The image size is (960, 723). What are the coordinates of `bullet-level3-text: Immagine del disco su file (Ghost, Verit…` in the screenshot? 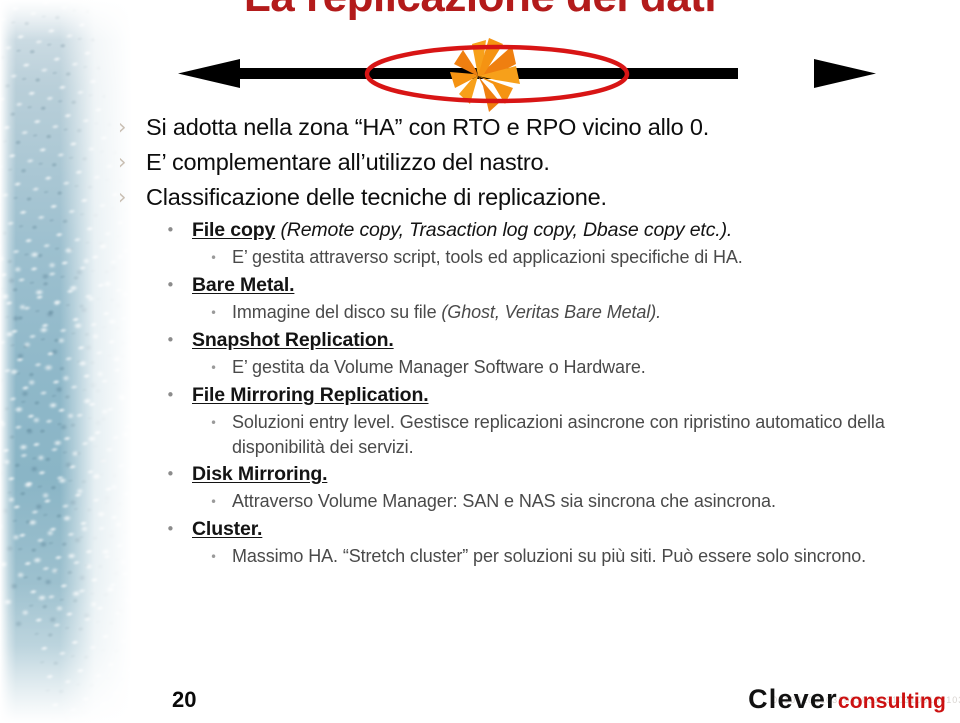 It's located at (446, 312).